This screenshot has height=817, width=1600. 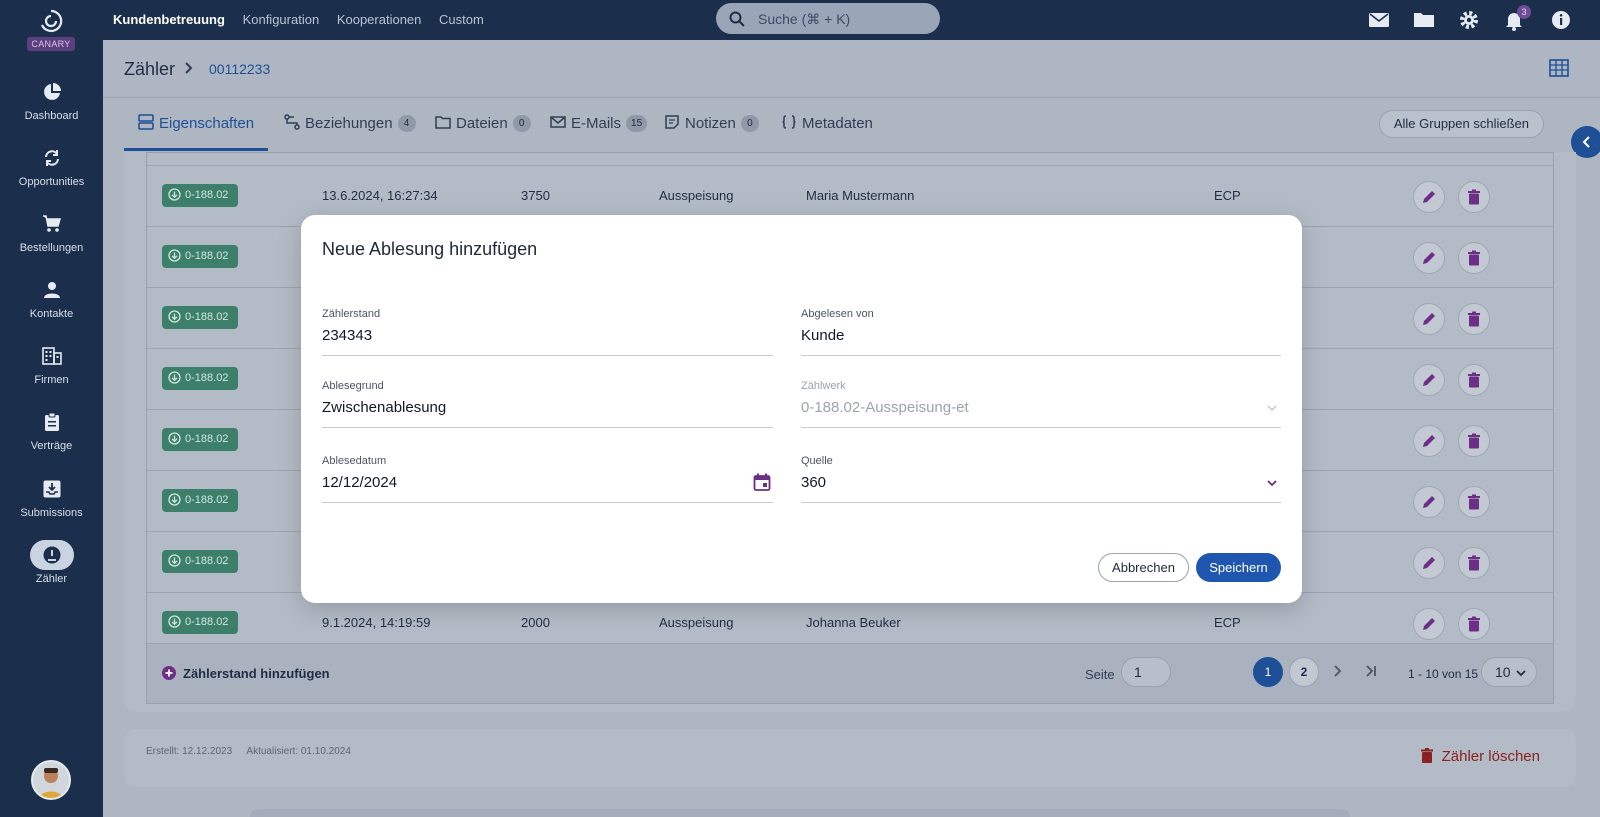 I want to click on sidebar-item-zaehler: Zähler, so click(x=51, y=562).